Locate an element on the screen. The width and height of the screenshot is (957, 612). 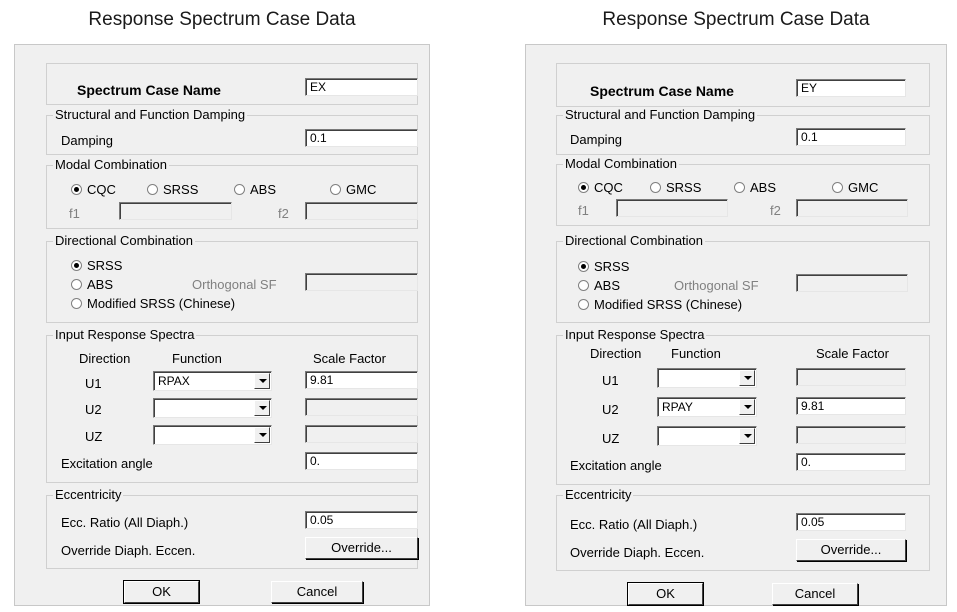
directional-combination-label: Directional Combination is located at coordinates (124, 241).